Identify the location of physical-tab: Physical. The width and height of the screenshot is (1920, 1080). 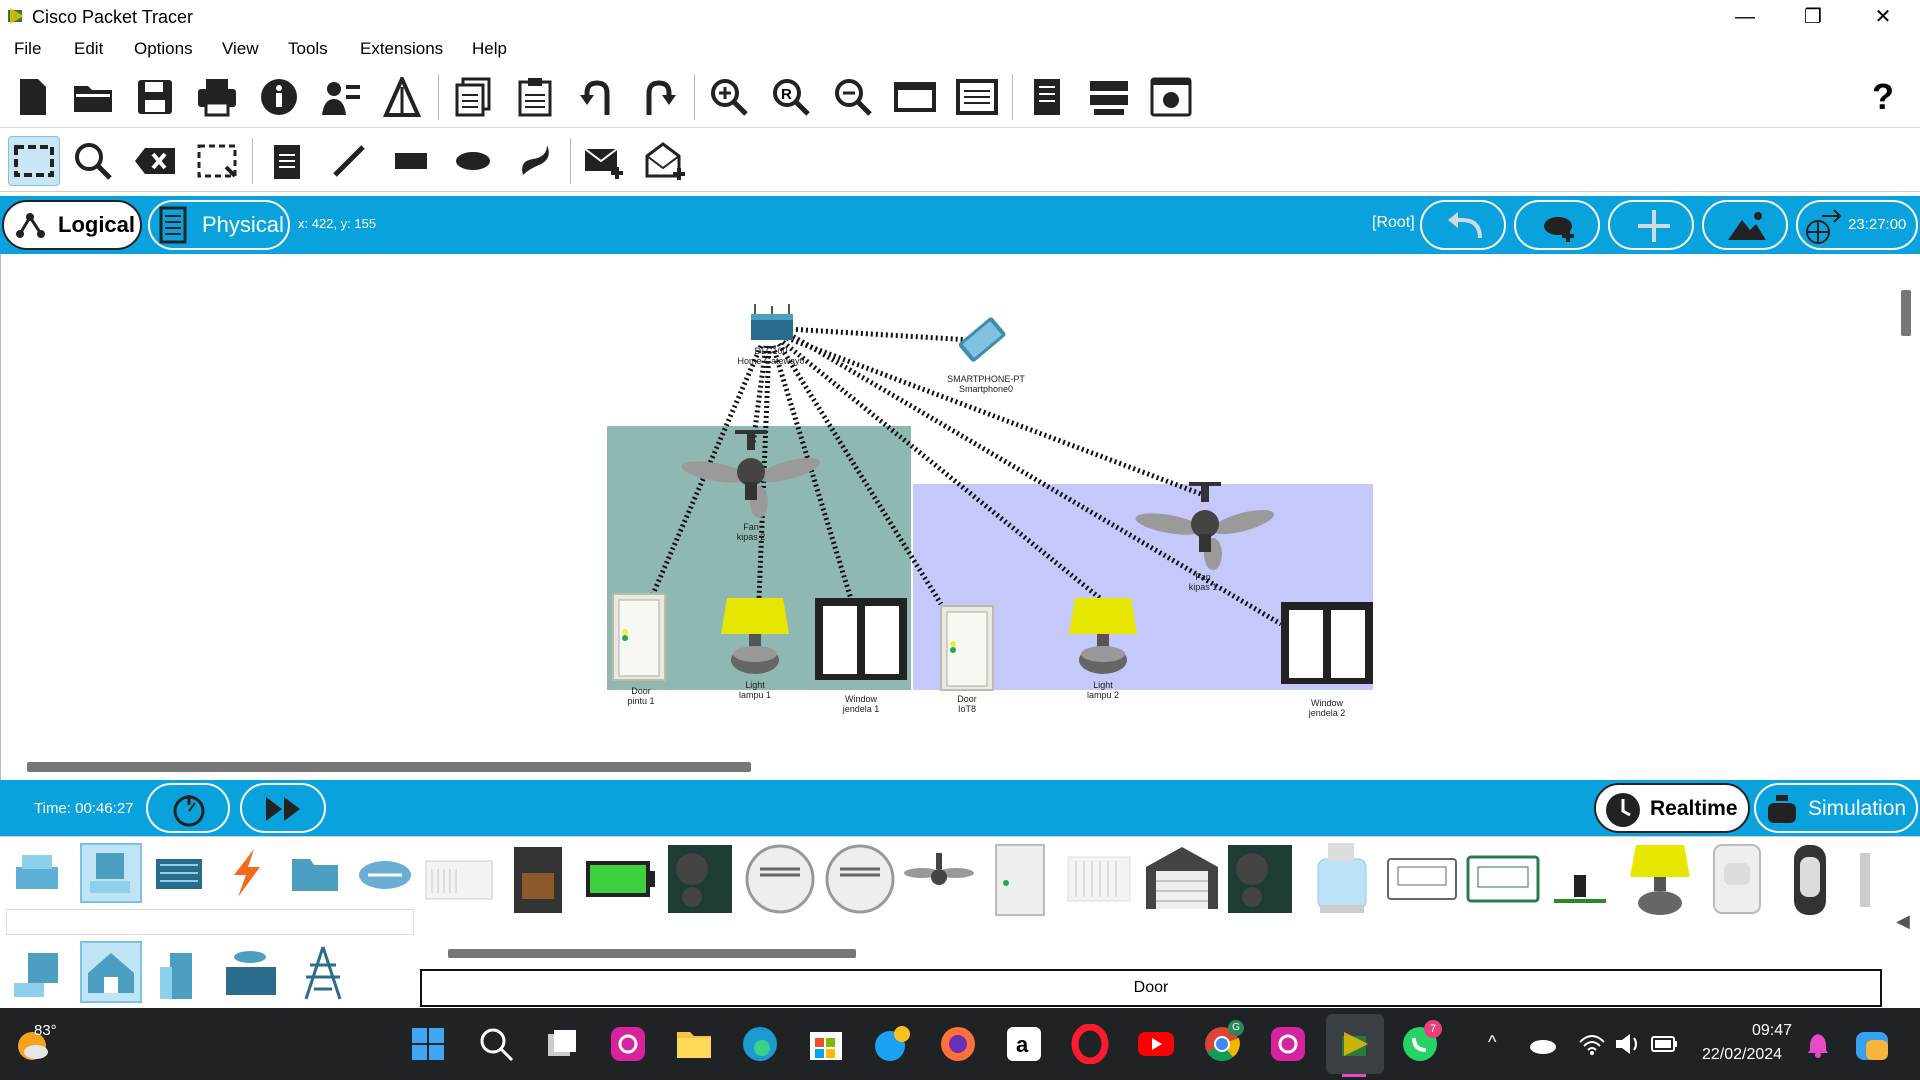
(219, 225).